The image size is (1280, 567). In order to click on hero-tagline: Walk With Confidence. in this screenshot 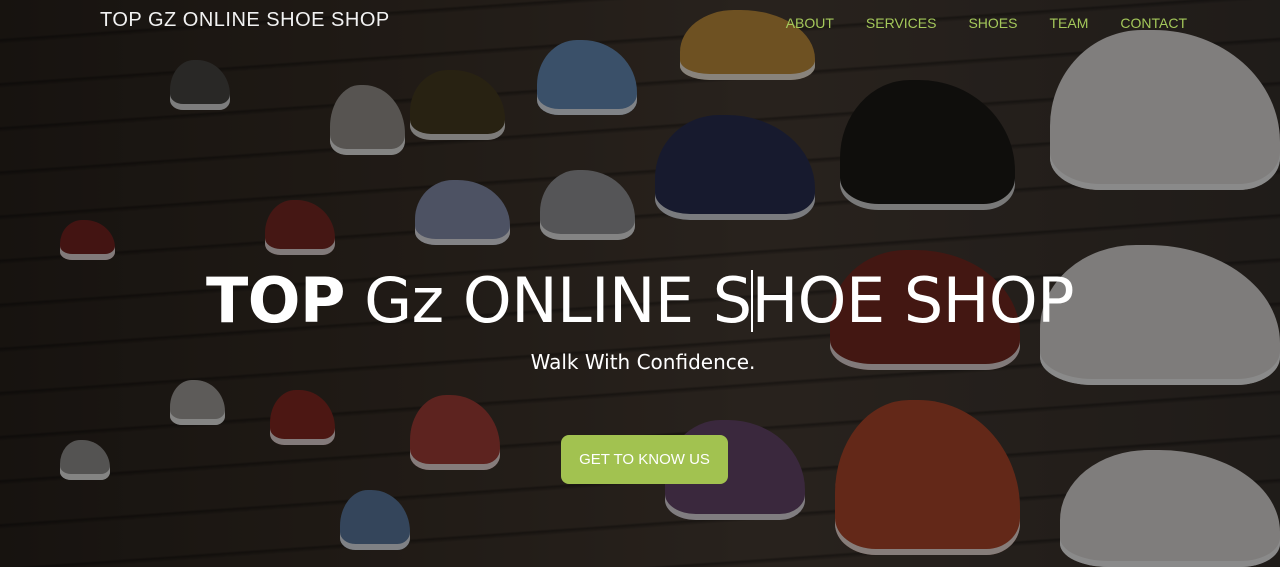, I will do `click(643, 362)`.